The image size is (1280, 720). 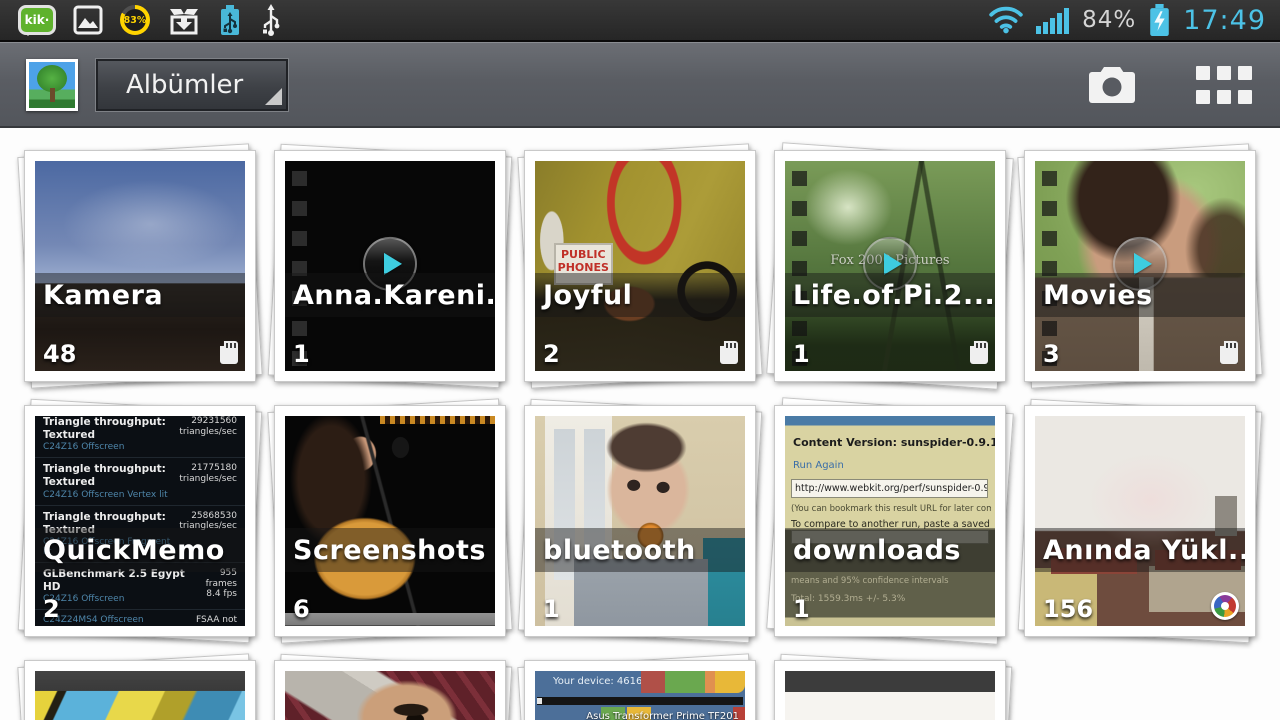 I want to click on album-thumbnail: bluetooth 1, so click(x=640, y=521).